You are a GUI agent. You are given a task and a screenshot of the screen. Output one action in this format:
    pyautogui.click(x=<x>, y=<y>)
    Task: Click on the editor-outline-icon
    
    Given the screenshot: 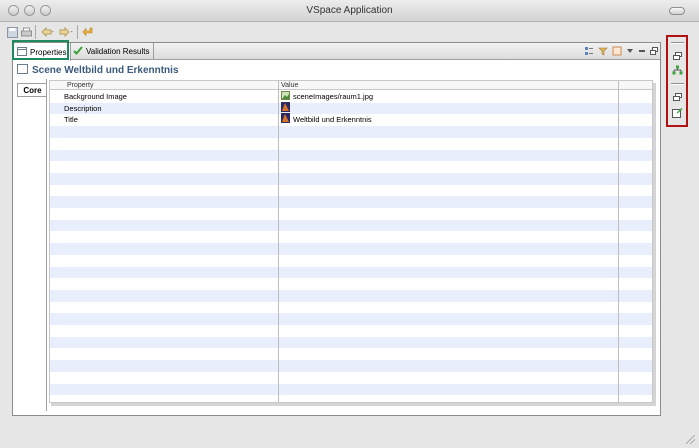 What is the action you would take?
    pyautogui.click(x=677, y=112)
    